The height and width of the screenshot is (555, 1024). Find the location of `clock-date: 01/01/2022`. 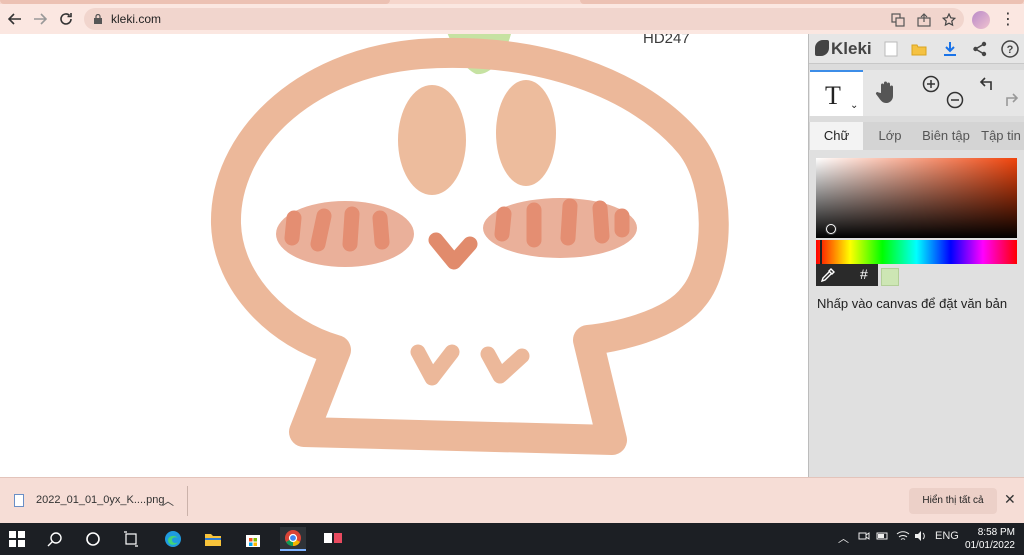

clock-date: 01/01/2022 is located at coordinates (989, 545).